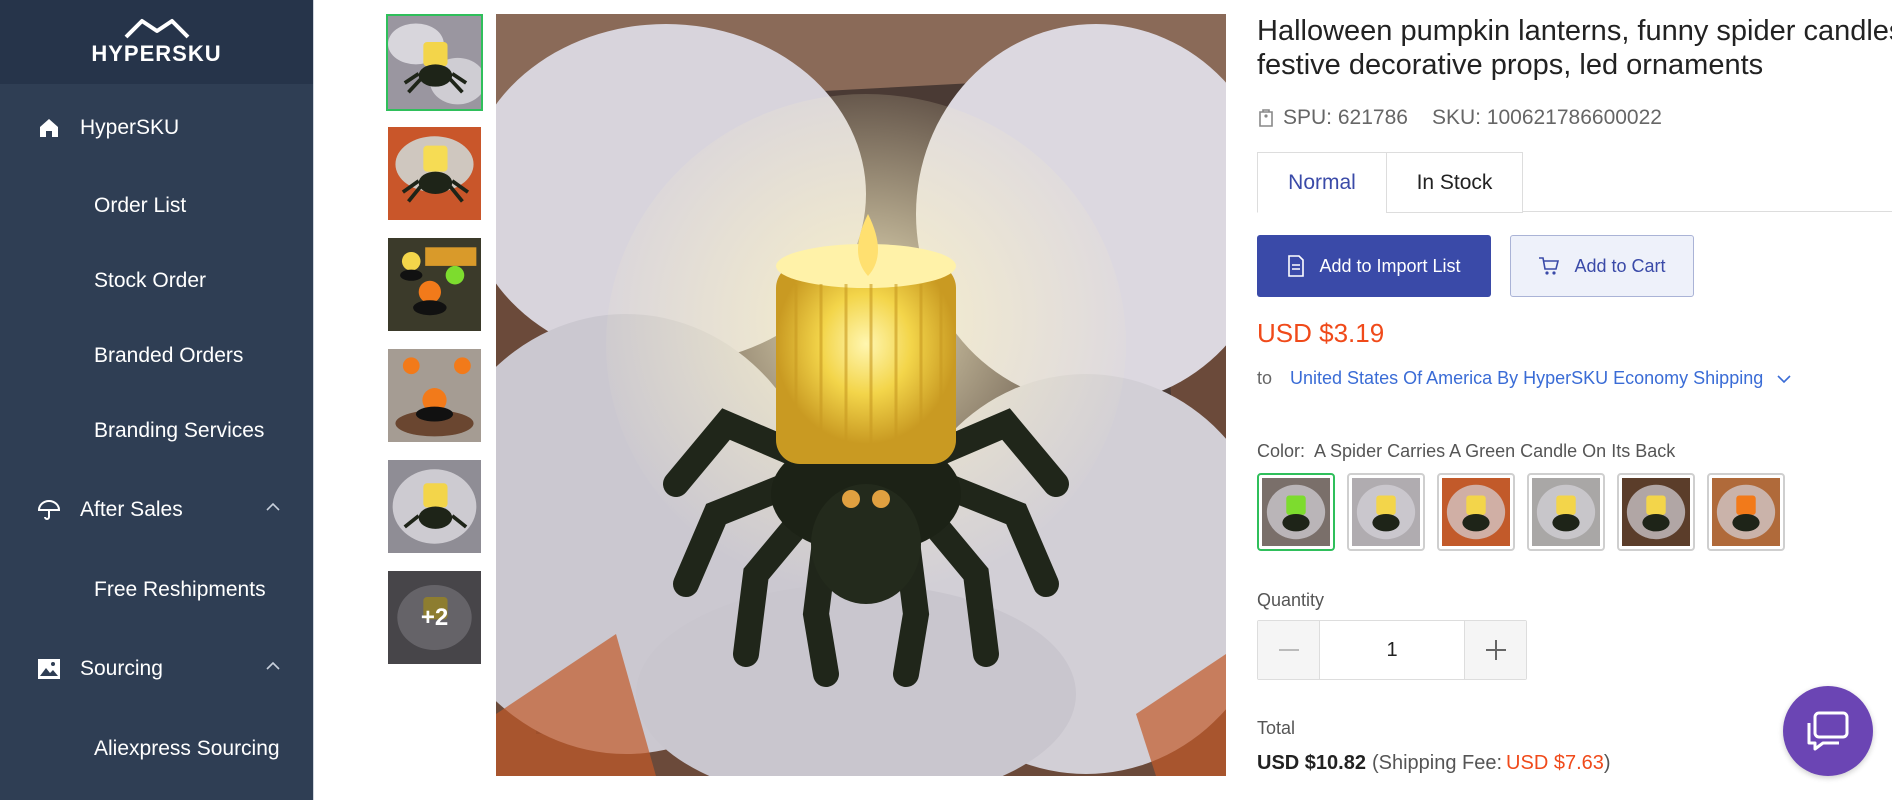 Image resolution: width=1892 pixels, height=800 pixels. Describe the element at coordinates (49, 128) in the screenshot. I see `home-icon` at that location.